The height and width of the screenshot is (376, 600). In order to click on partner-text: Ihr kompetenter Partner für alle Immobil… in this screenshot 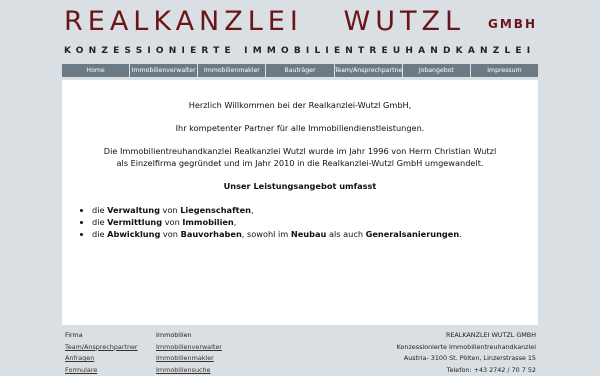, I will do `click(300, 128)`.